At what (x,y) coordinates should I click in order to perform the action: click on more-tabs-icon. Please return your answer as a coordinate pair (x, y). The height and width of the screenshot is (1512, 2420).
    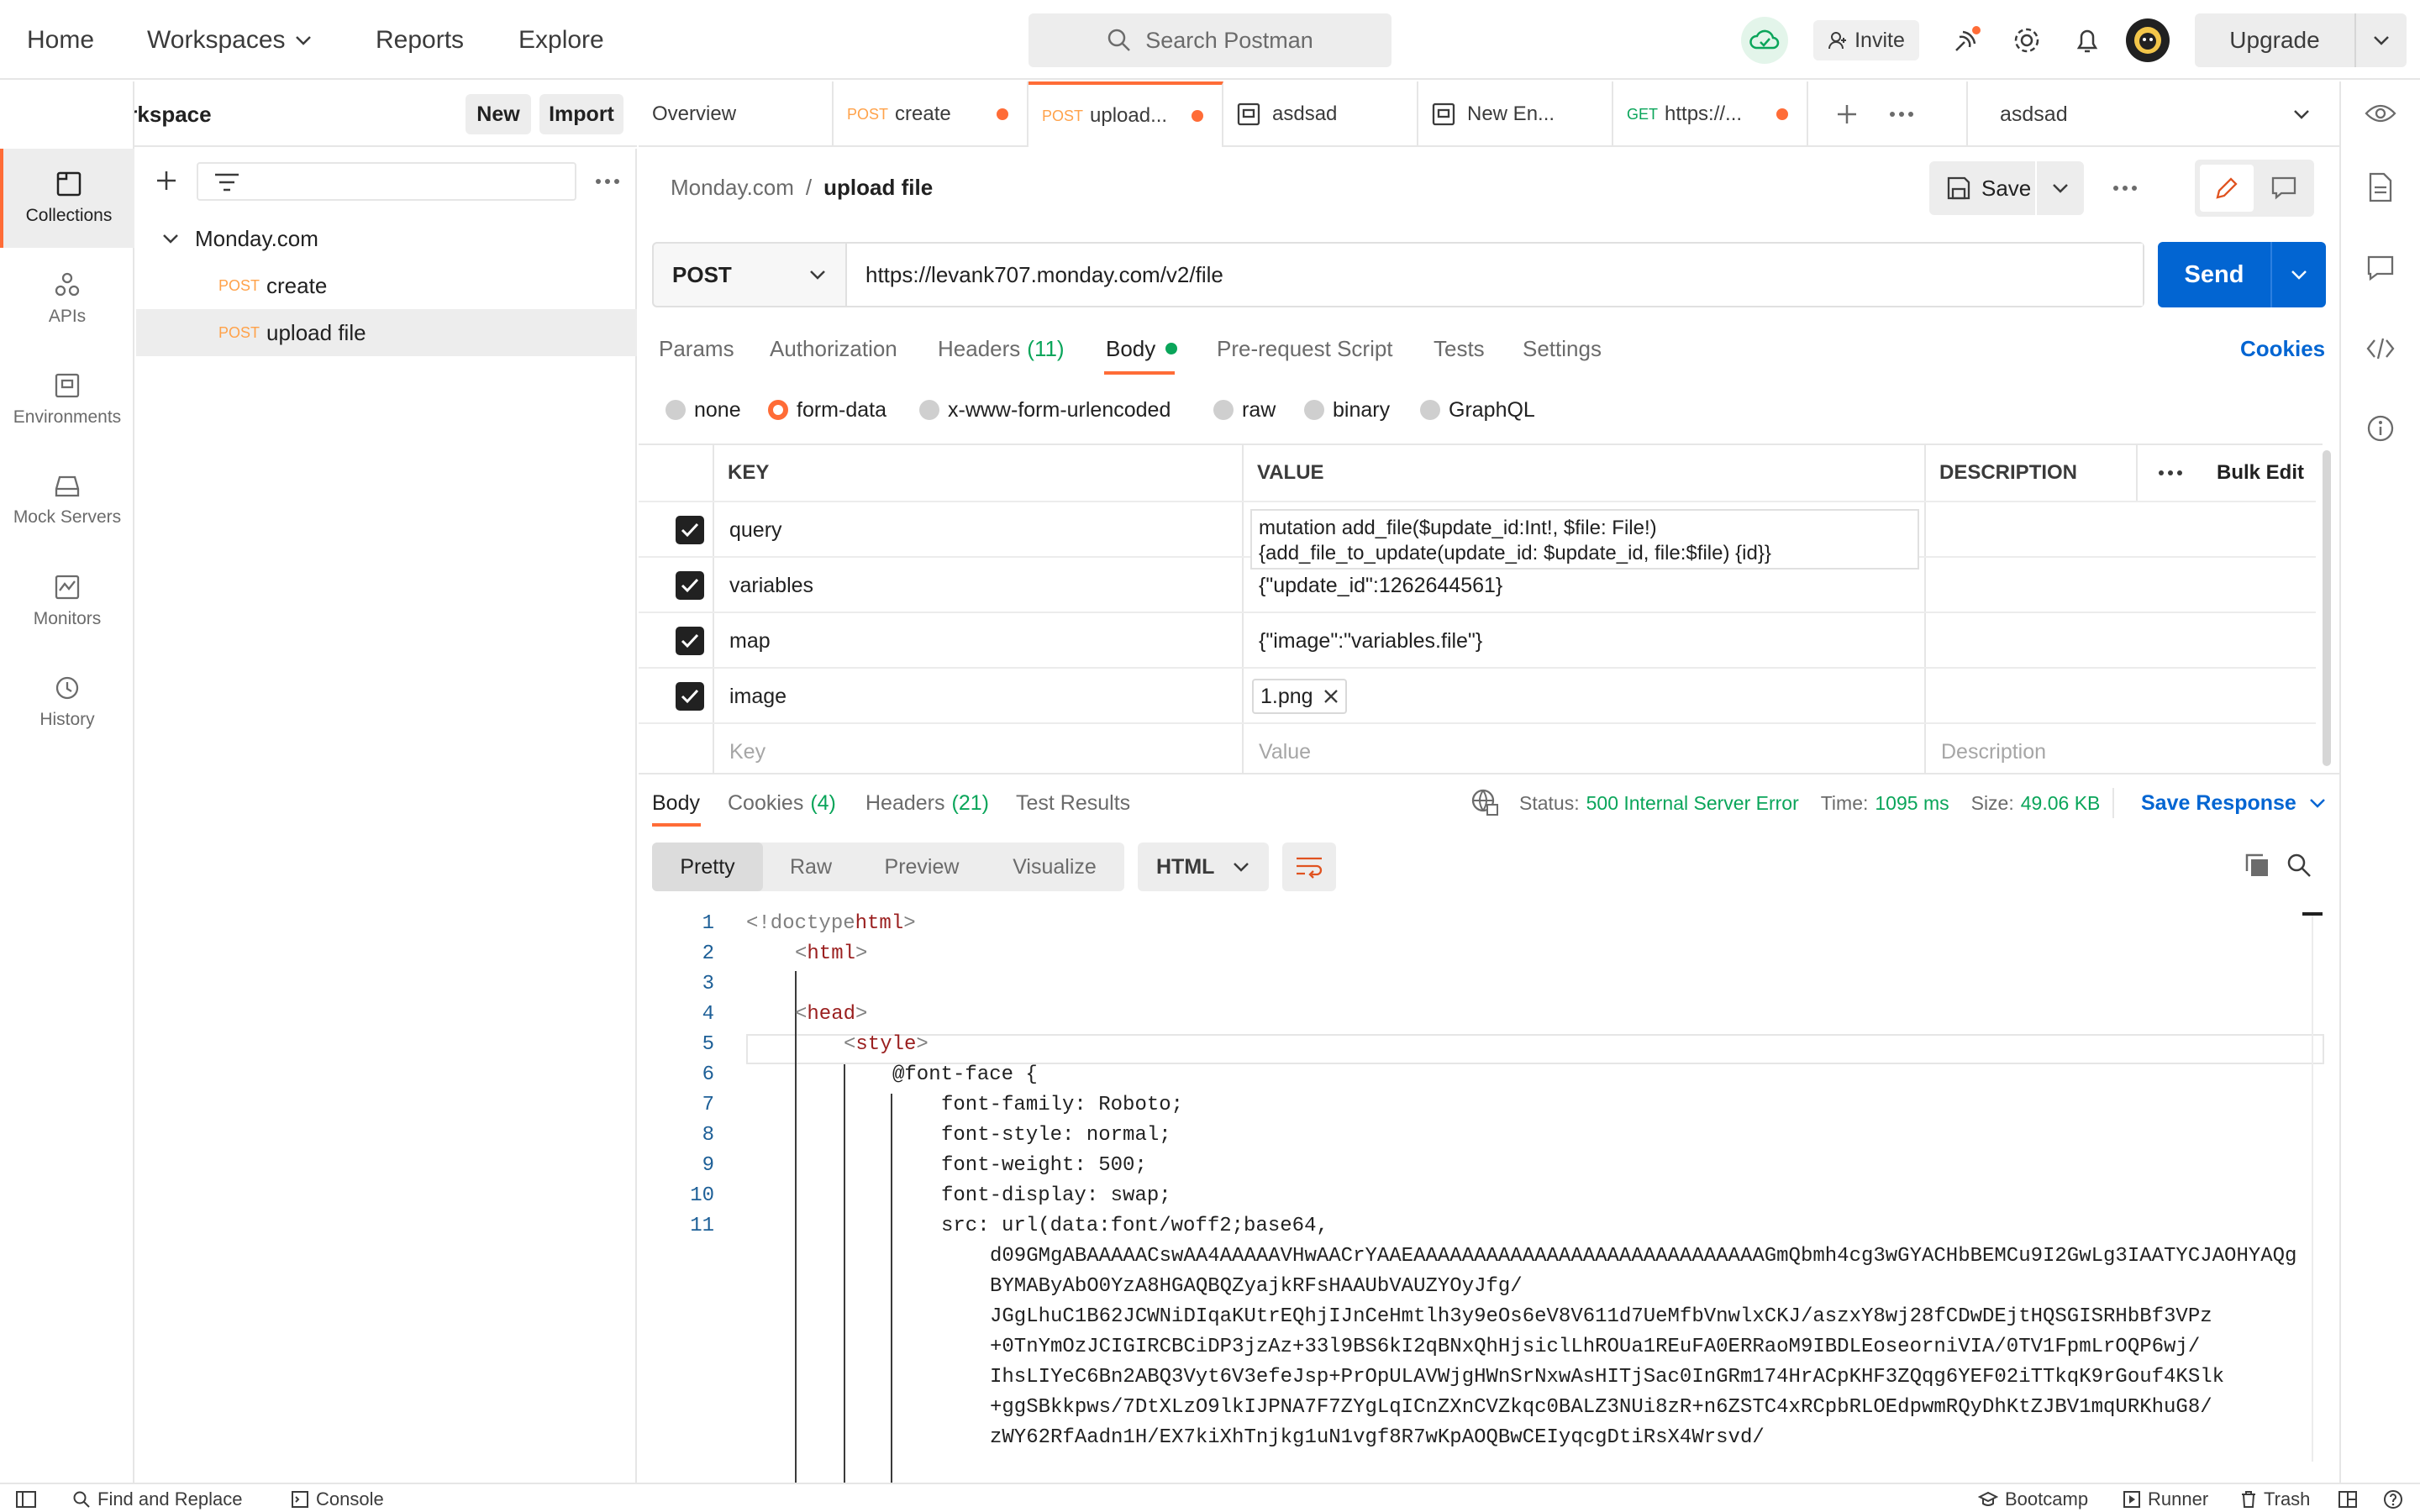
    Looking at the image, I should click on (1902, 114).